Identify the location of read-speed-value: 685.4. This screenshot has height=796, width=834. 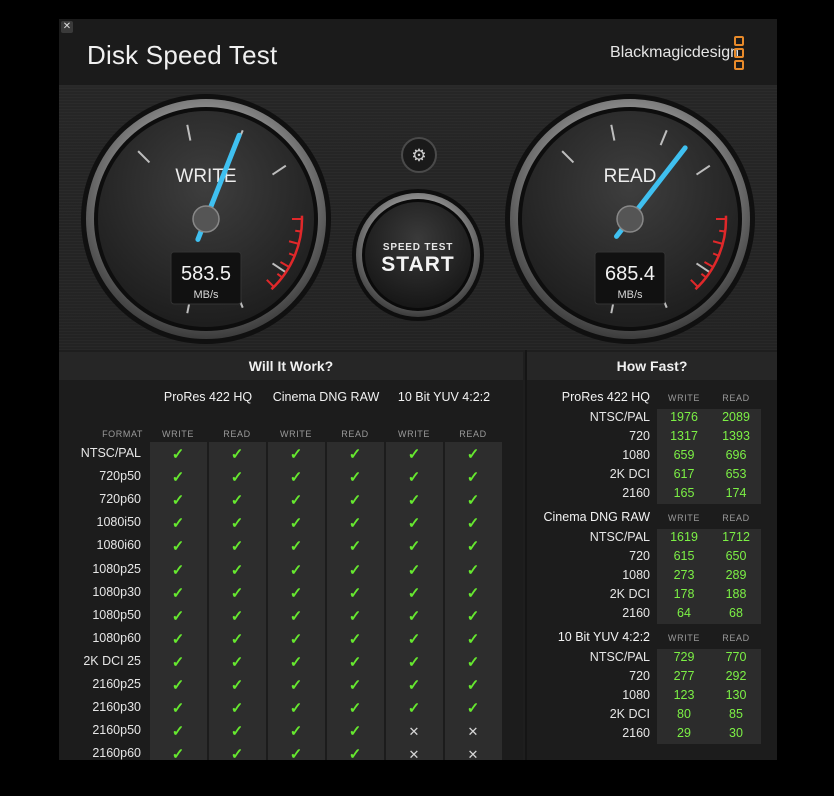
(630, 274).